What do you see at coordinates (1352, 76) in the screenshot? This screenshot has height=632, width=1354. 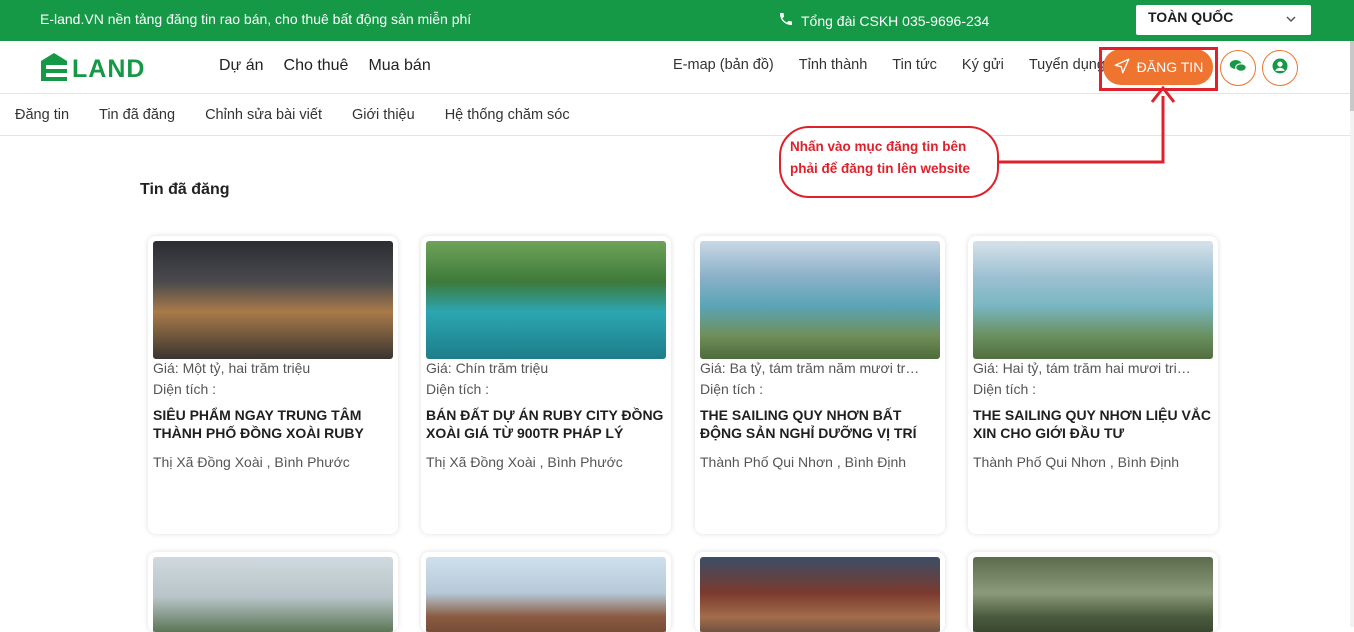 I see `scrollbar-thumb` at bounding box center [1352, 76].